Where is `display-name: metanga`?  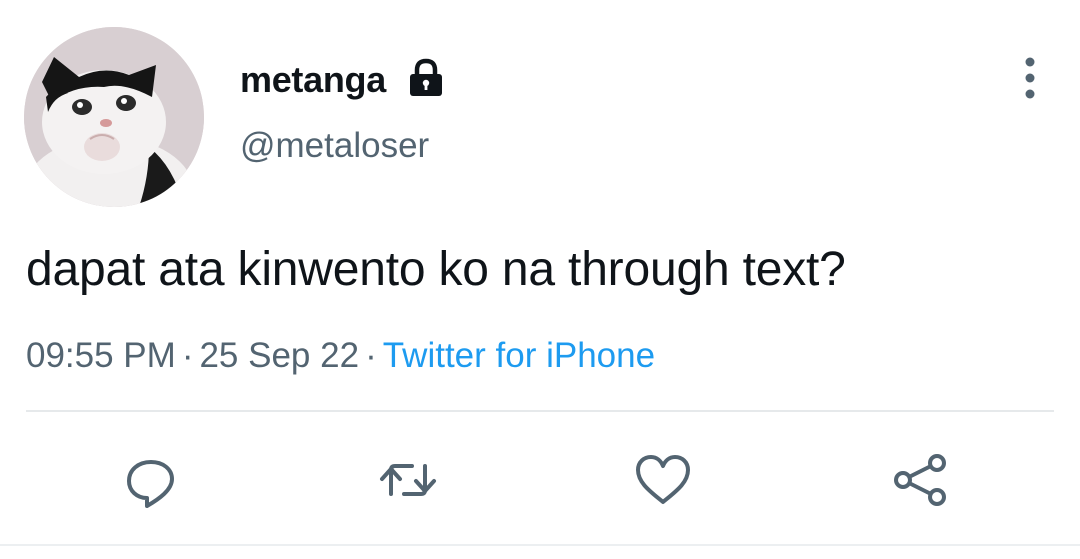
display-name: metanga is located at coordinates (313, 80).